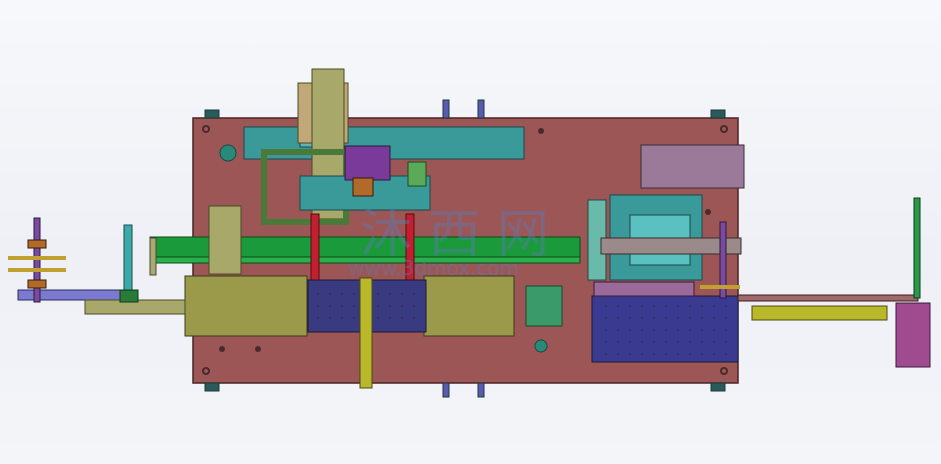 The height and width of the screenshot is (464, 941). I want to click on mauve-housing, so click(692, 166).